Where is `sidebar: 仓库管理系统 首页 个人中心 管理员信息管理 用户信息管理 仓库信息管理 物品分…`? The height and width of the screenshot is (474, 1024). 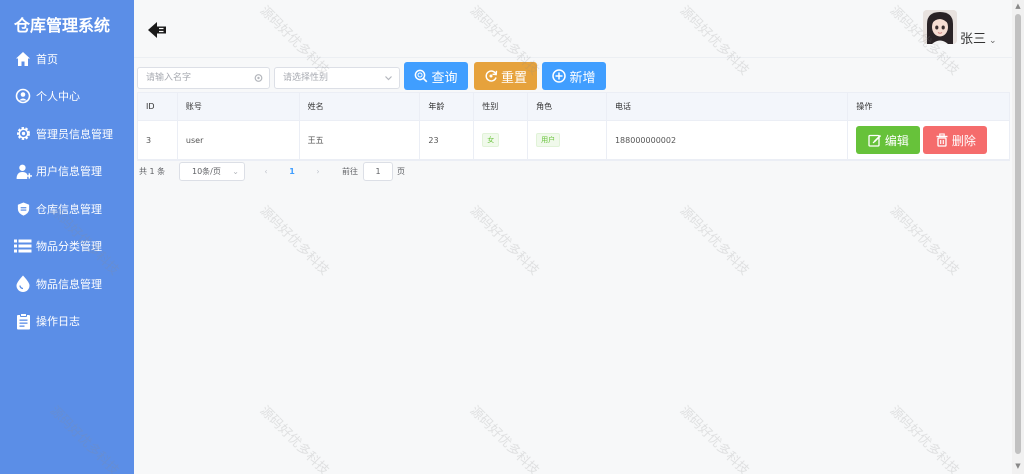 sidebar: 仓库管理系统 首页 个人中心 管理员信息管理 用户信息管理 仓库信息管理 物品分… is located at coordinates (67, 237).